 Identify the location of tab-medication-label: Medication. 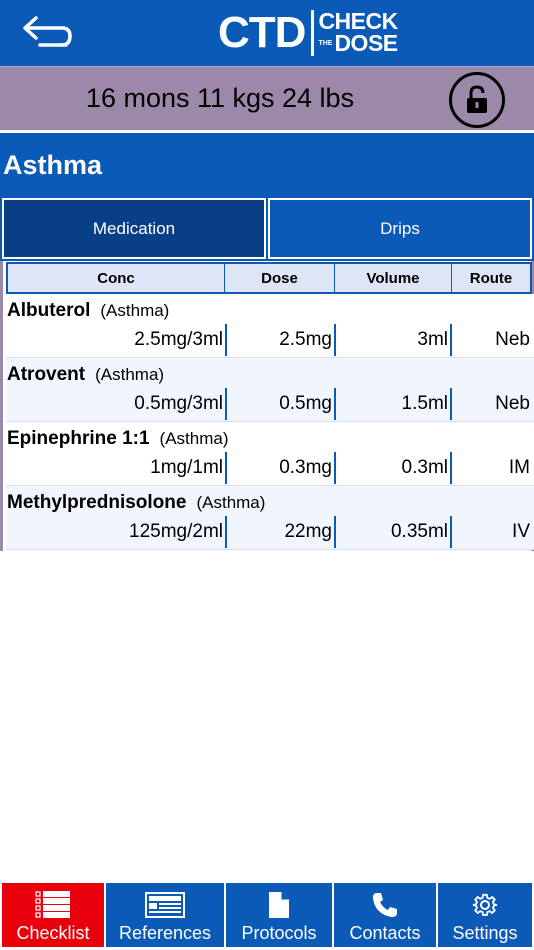
(134, 228).